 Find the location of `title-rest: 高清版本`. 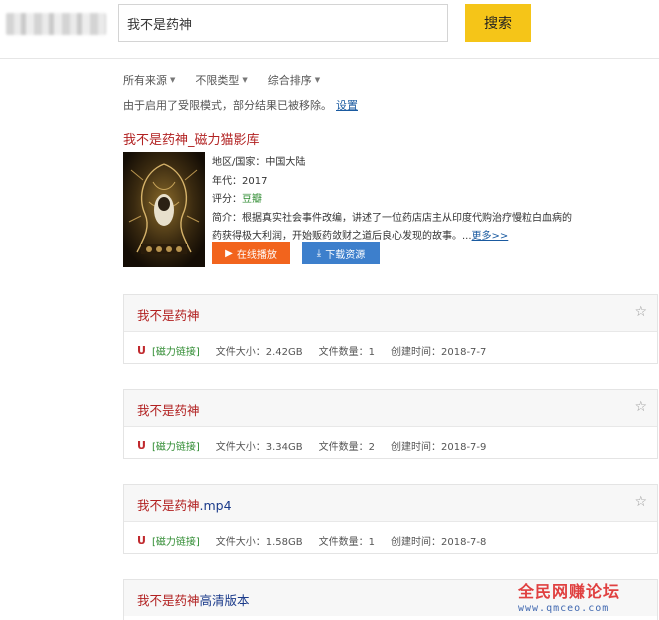

title-rest: 高清版本 is located at coordinates (224, 600).